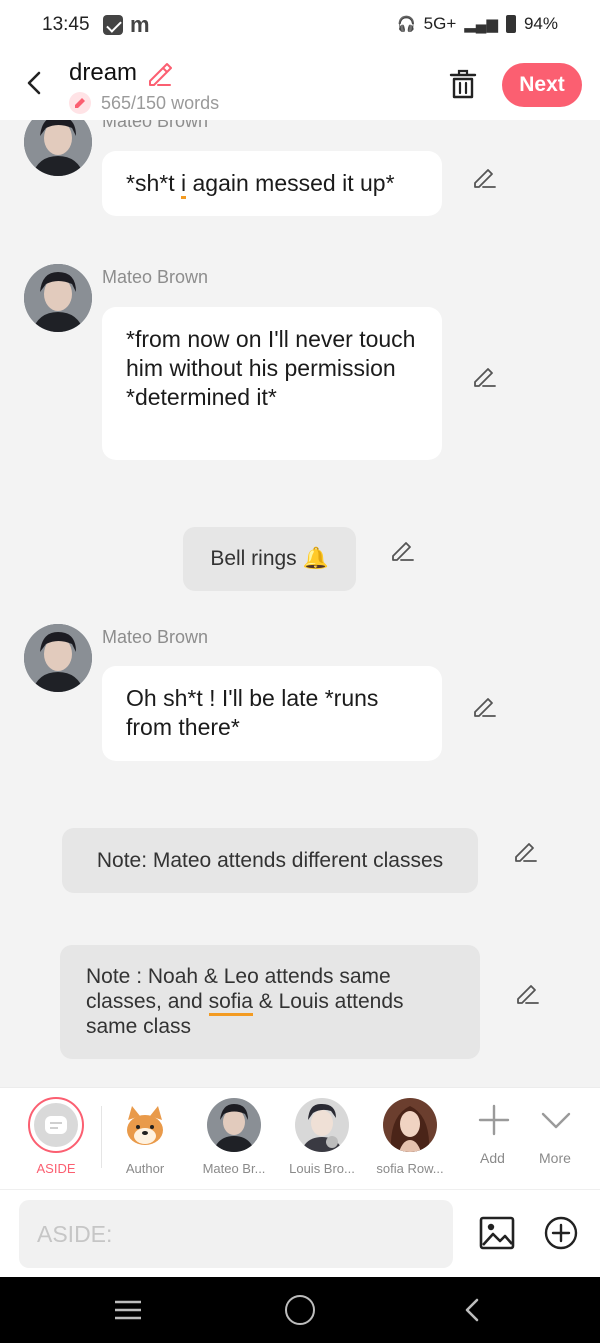  I want to click on aside-character-button, so click(56, 1125).